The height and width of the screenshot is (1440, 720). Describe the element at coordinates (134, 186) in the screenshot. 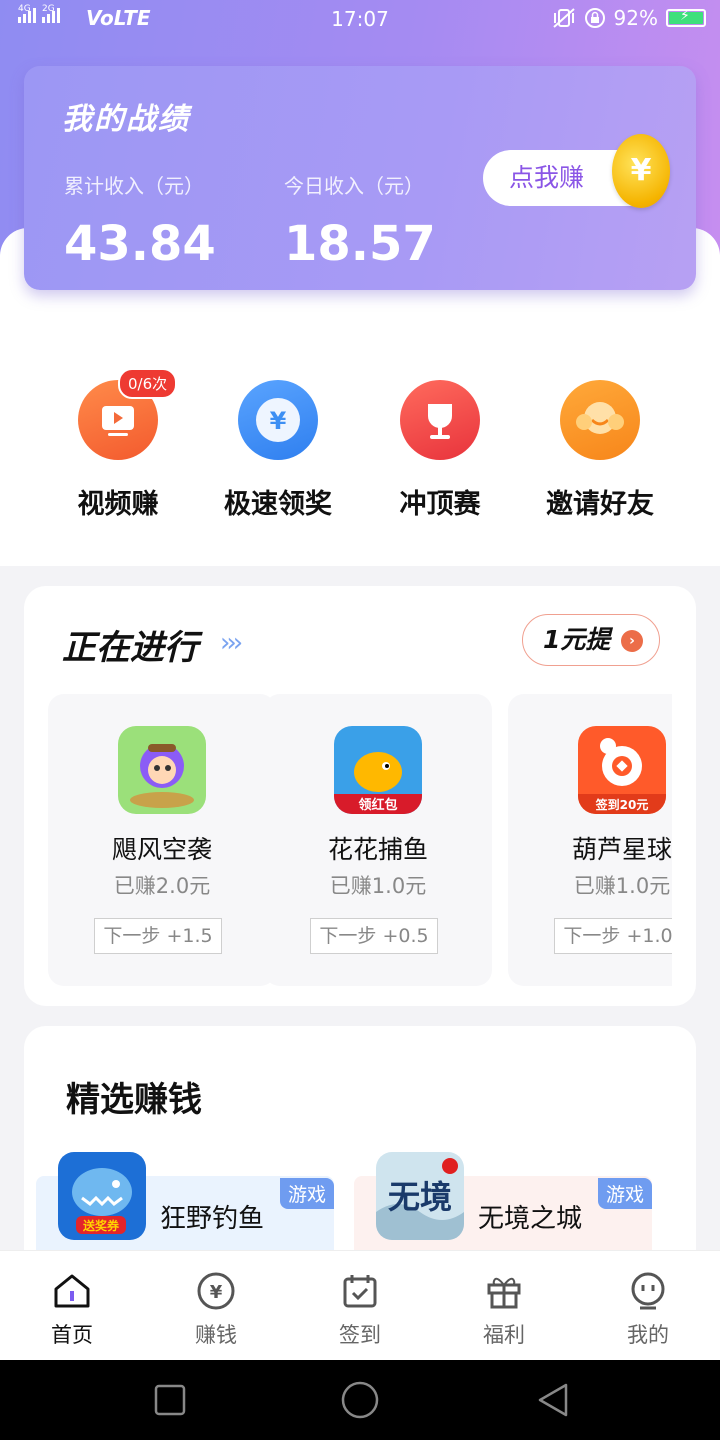

I see `total-income-label: 累计收入（元）` at that location.